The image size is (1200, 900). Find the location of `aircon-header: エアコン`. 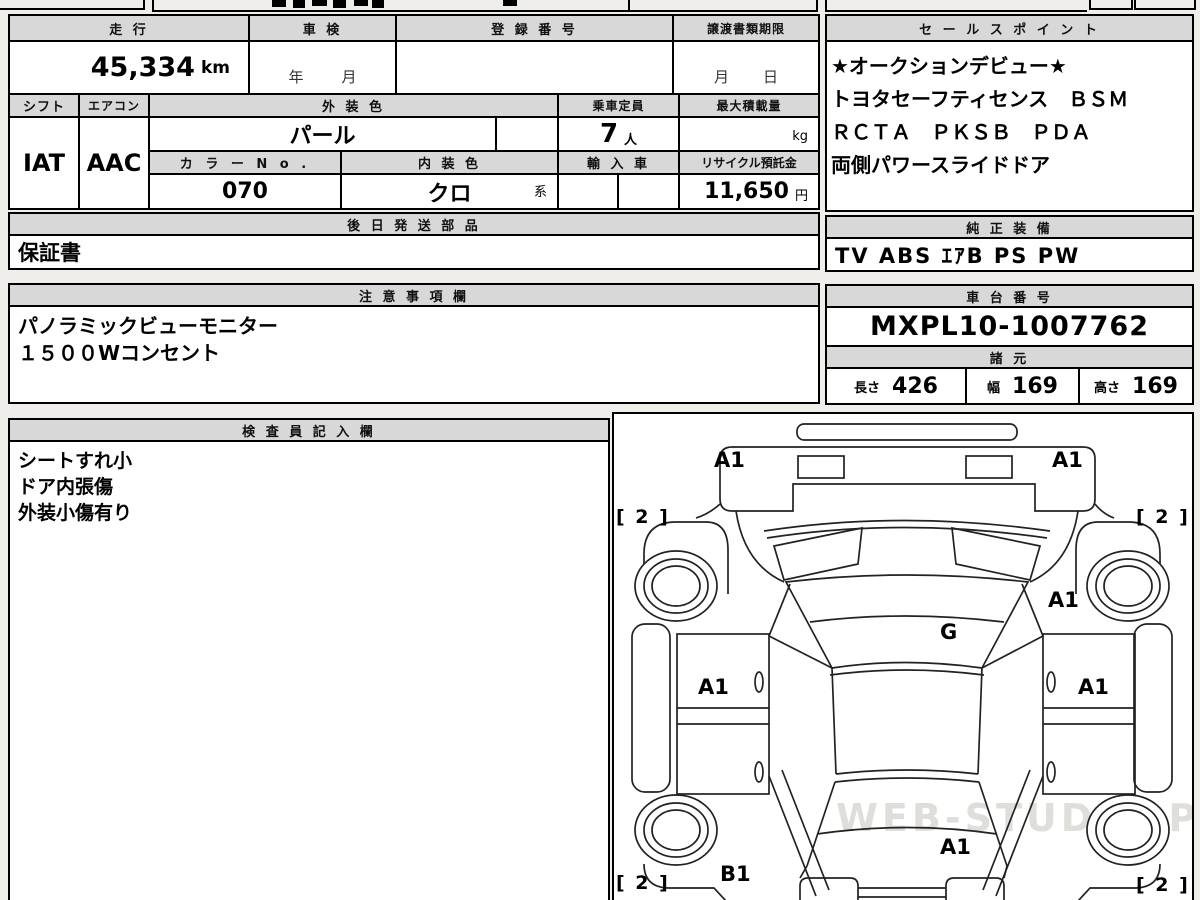

aircon-header: エアコン is located at coordinates (114, 105).